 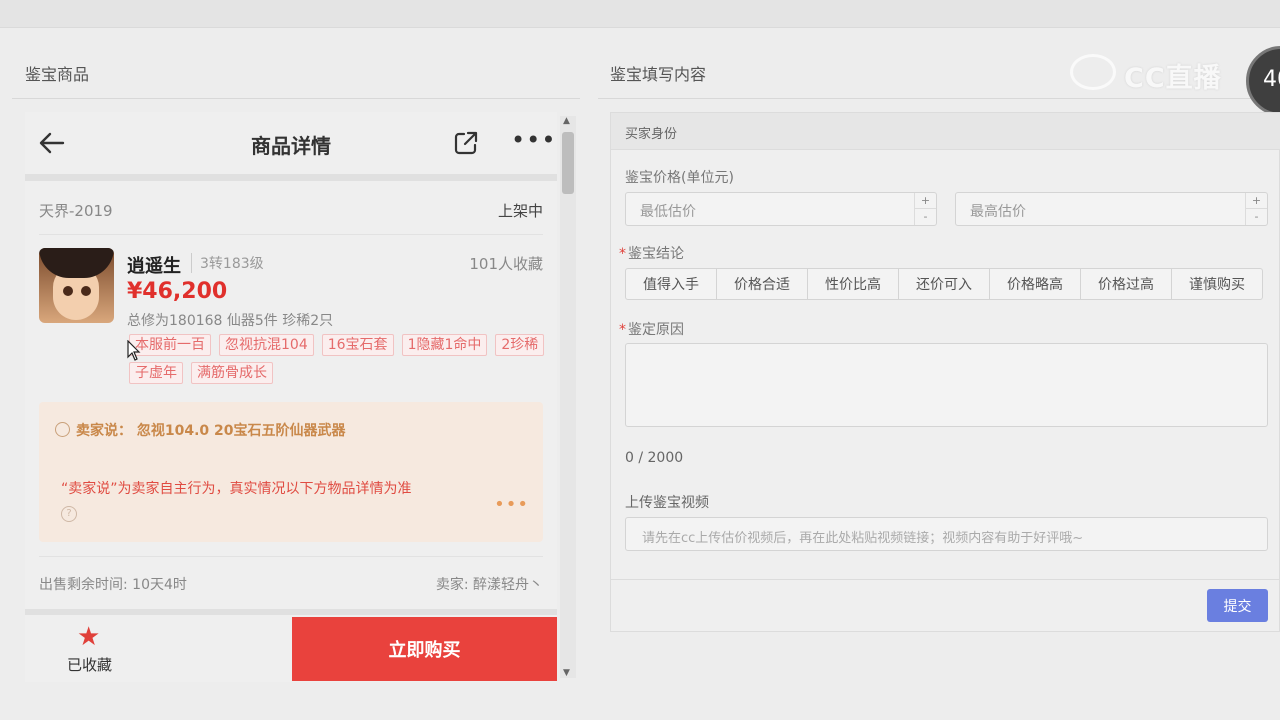 I want to click on video-label: 上传鉴宝视频, so click(x=667, y=503).